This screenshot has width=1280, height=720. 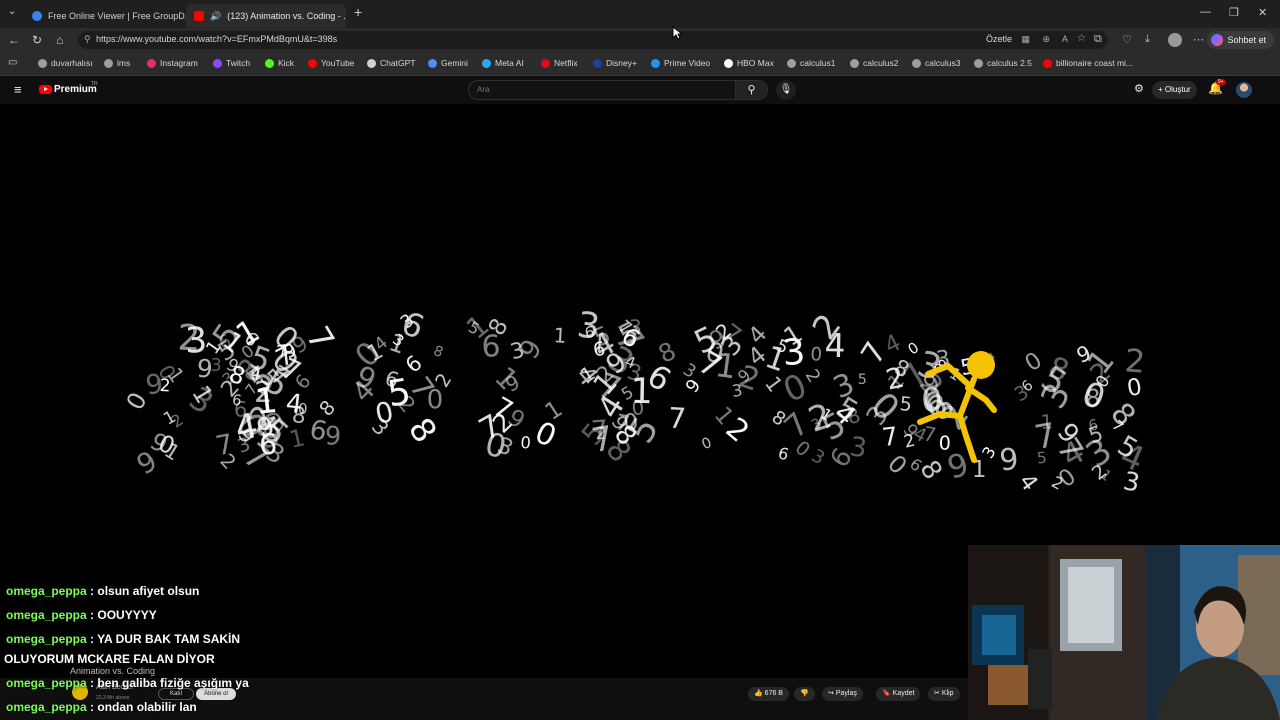 What do you see at coordinates (947, 693) in the screenshot?
I see `clip-label: Klip` at bounding box center [947, 693].